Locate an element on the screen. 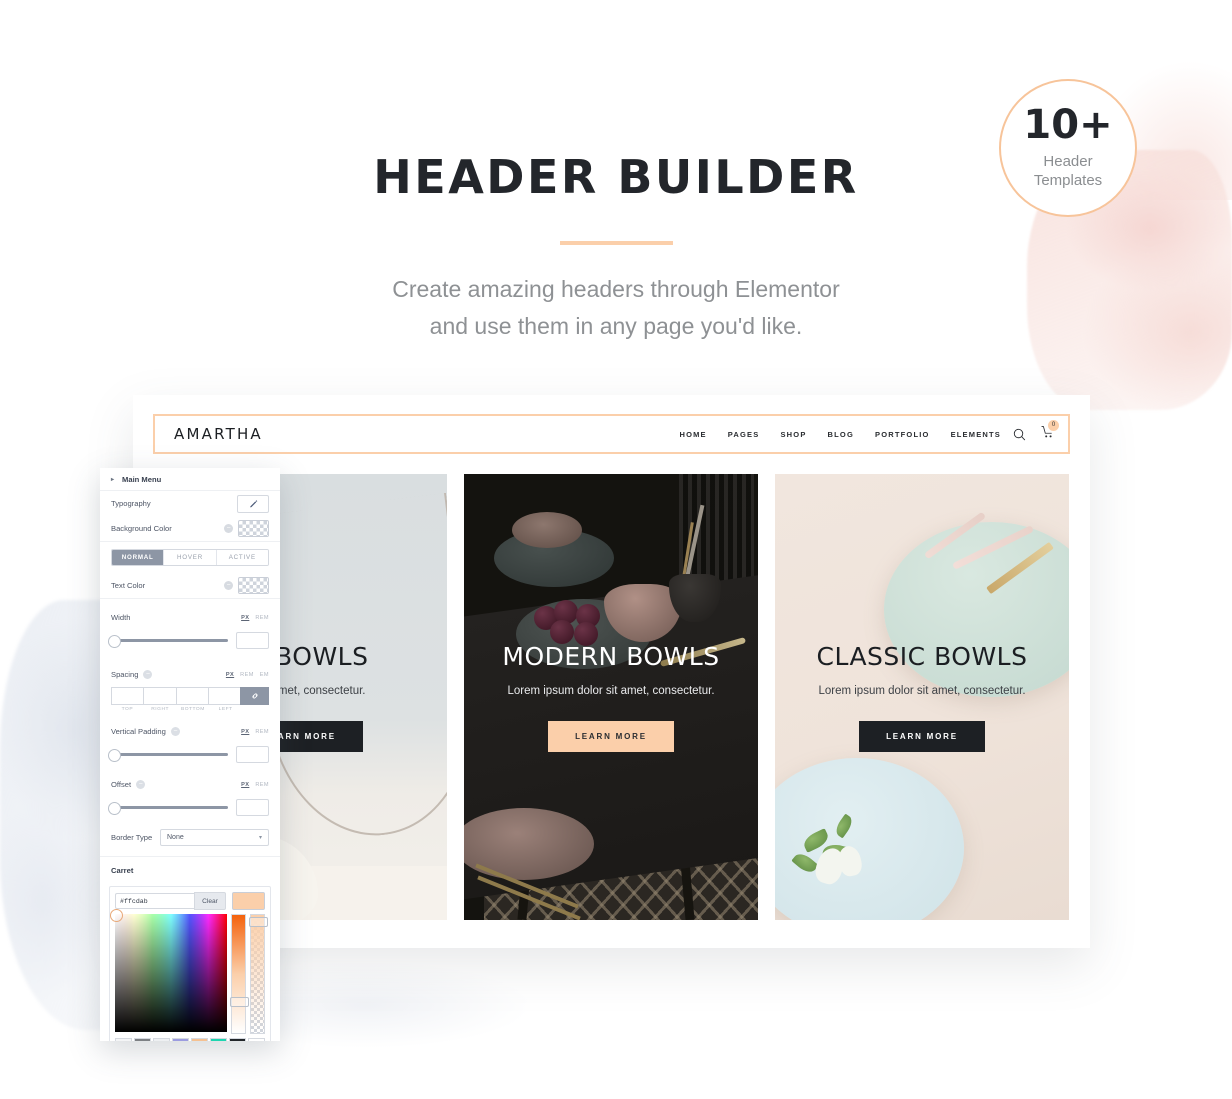  tab-active: ACTIVE is located at coordinates (242, 557).